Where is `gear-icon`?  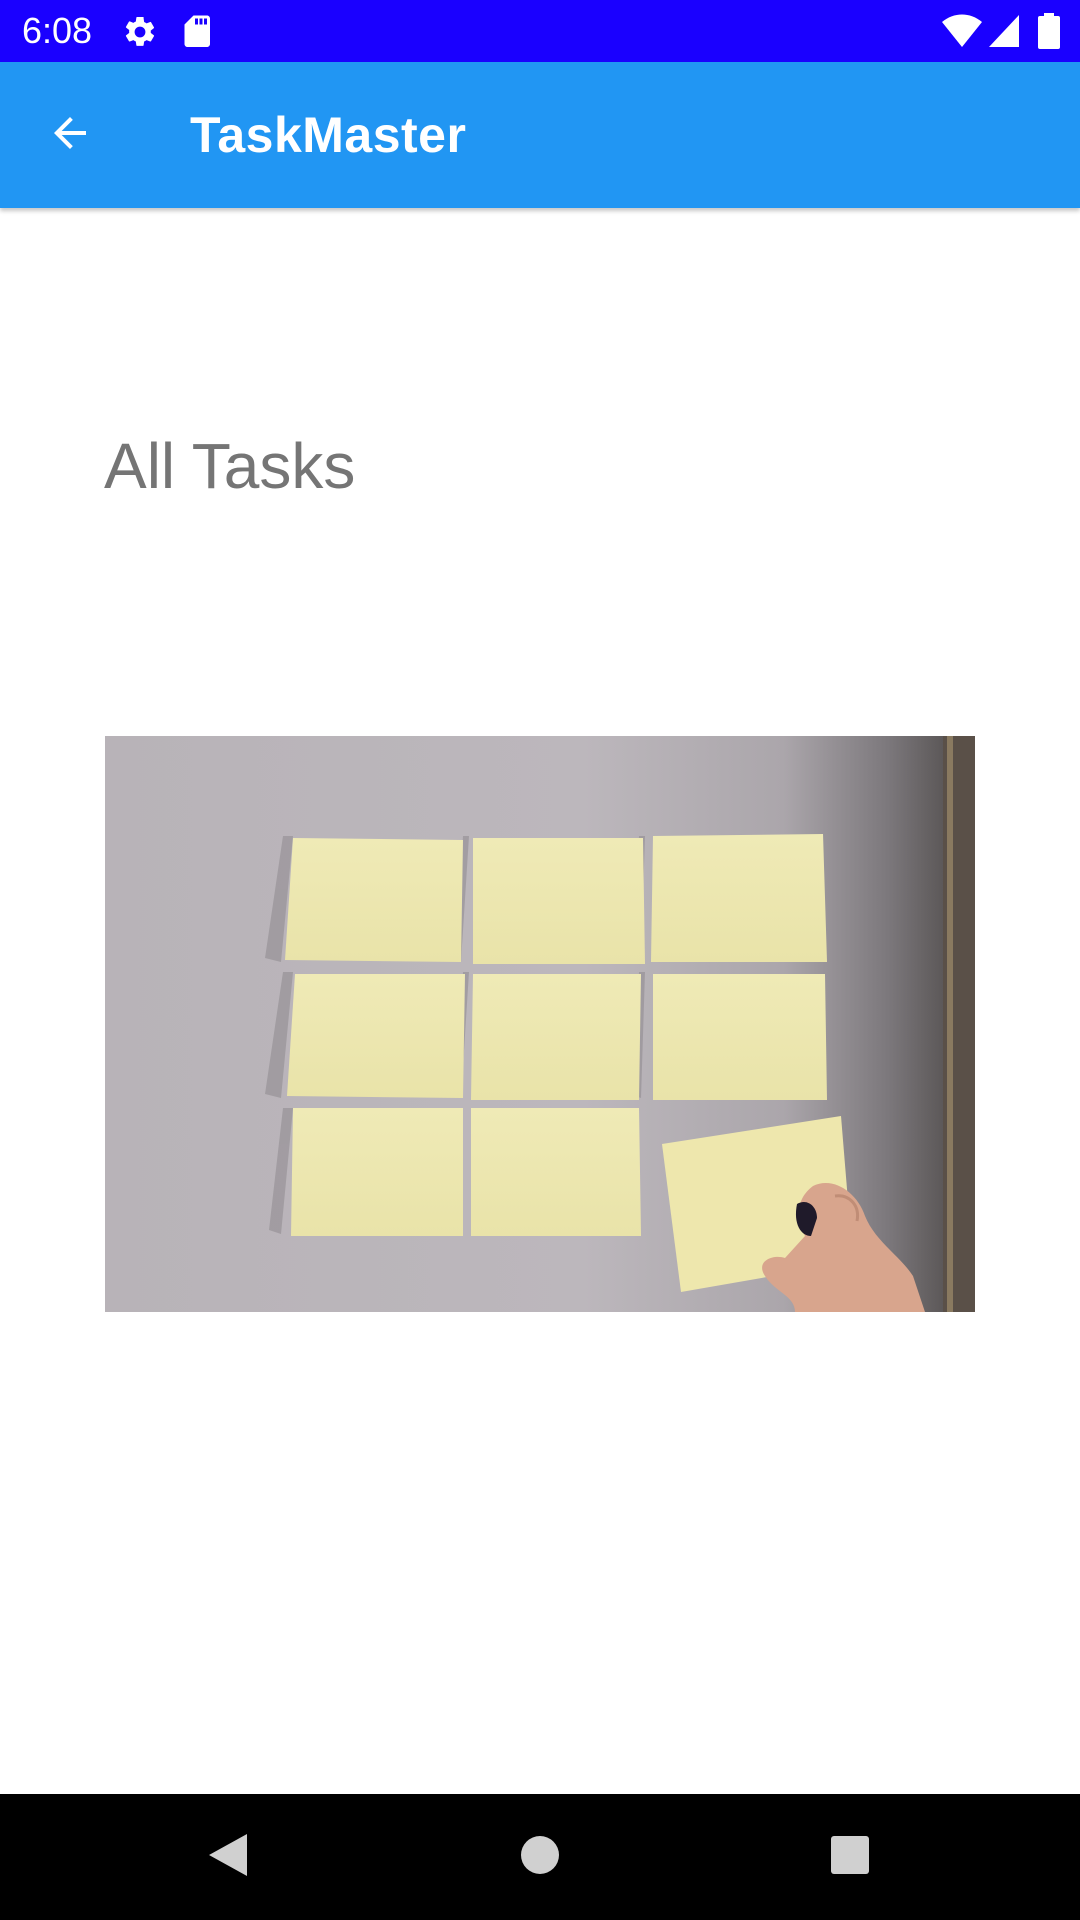
gear-icon is located at coordinates (140, 32).